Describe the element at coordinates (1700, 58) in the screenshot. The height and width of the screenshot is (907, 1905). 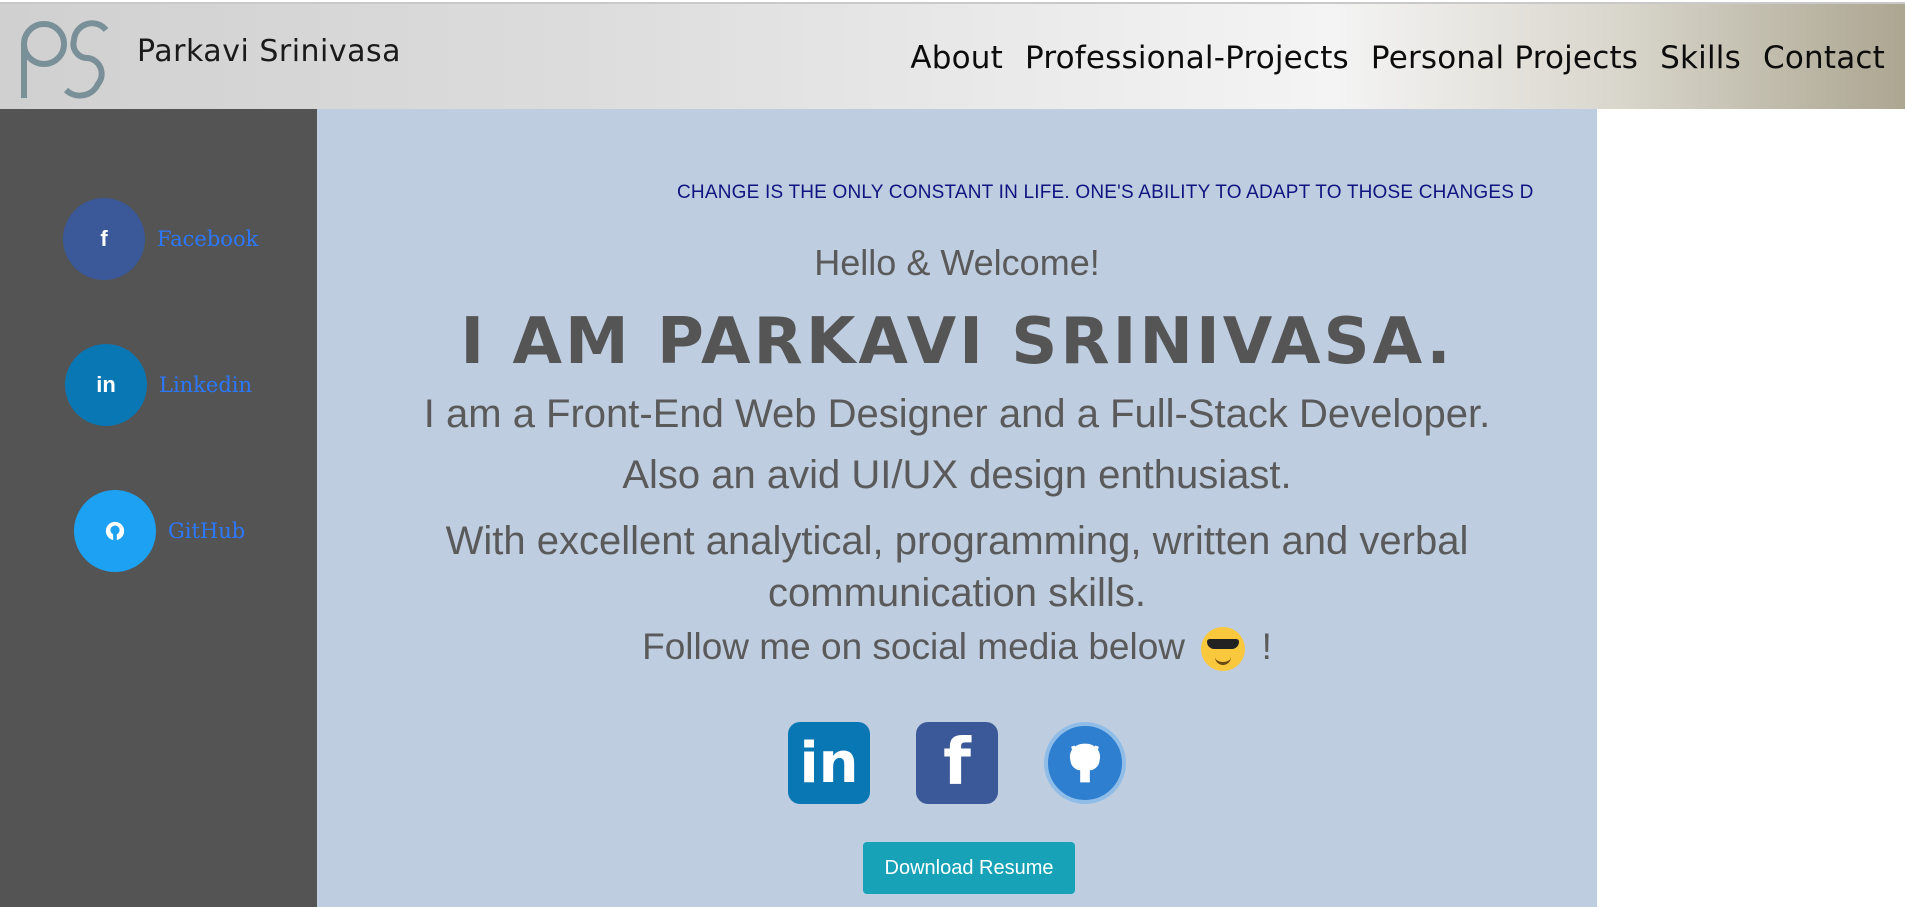
I see `nav-skills: Skills` at that location.